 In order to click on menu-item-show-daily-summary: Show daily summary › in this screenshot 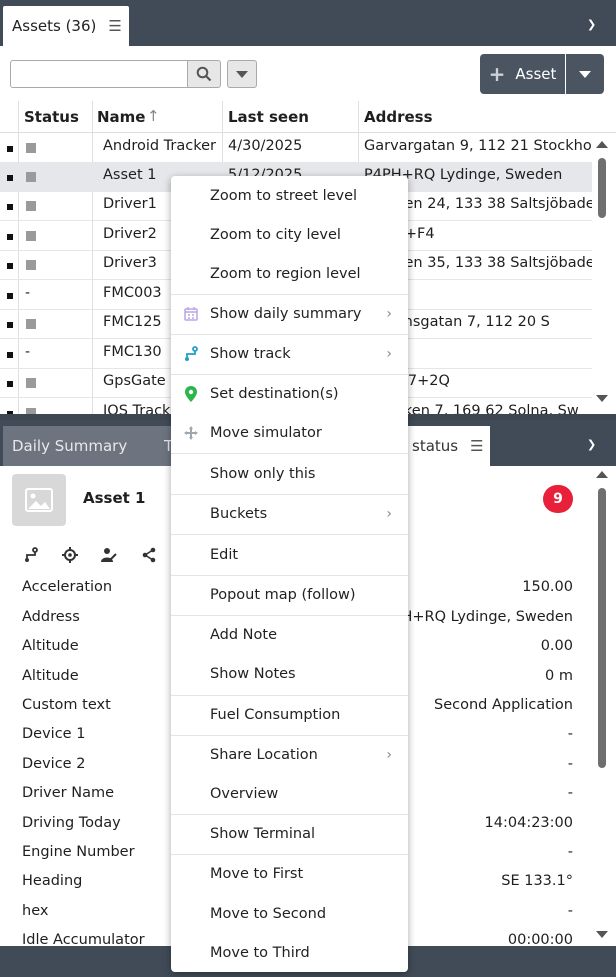, I will do `click(289, 313)`.